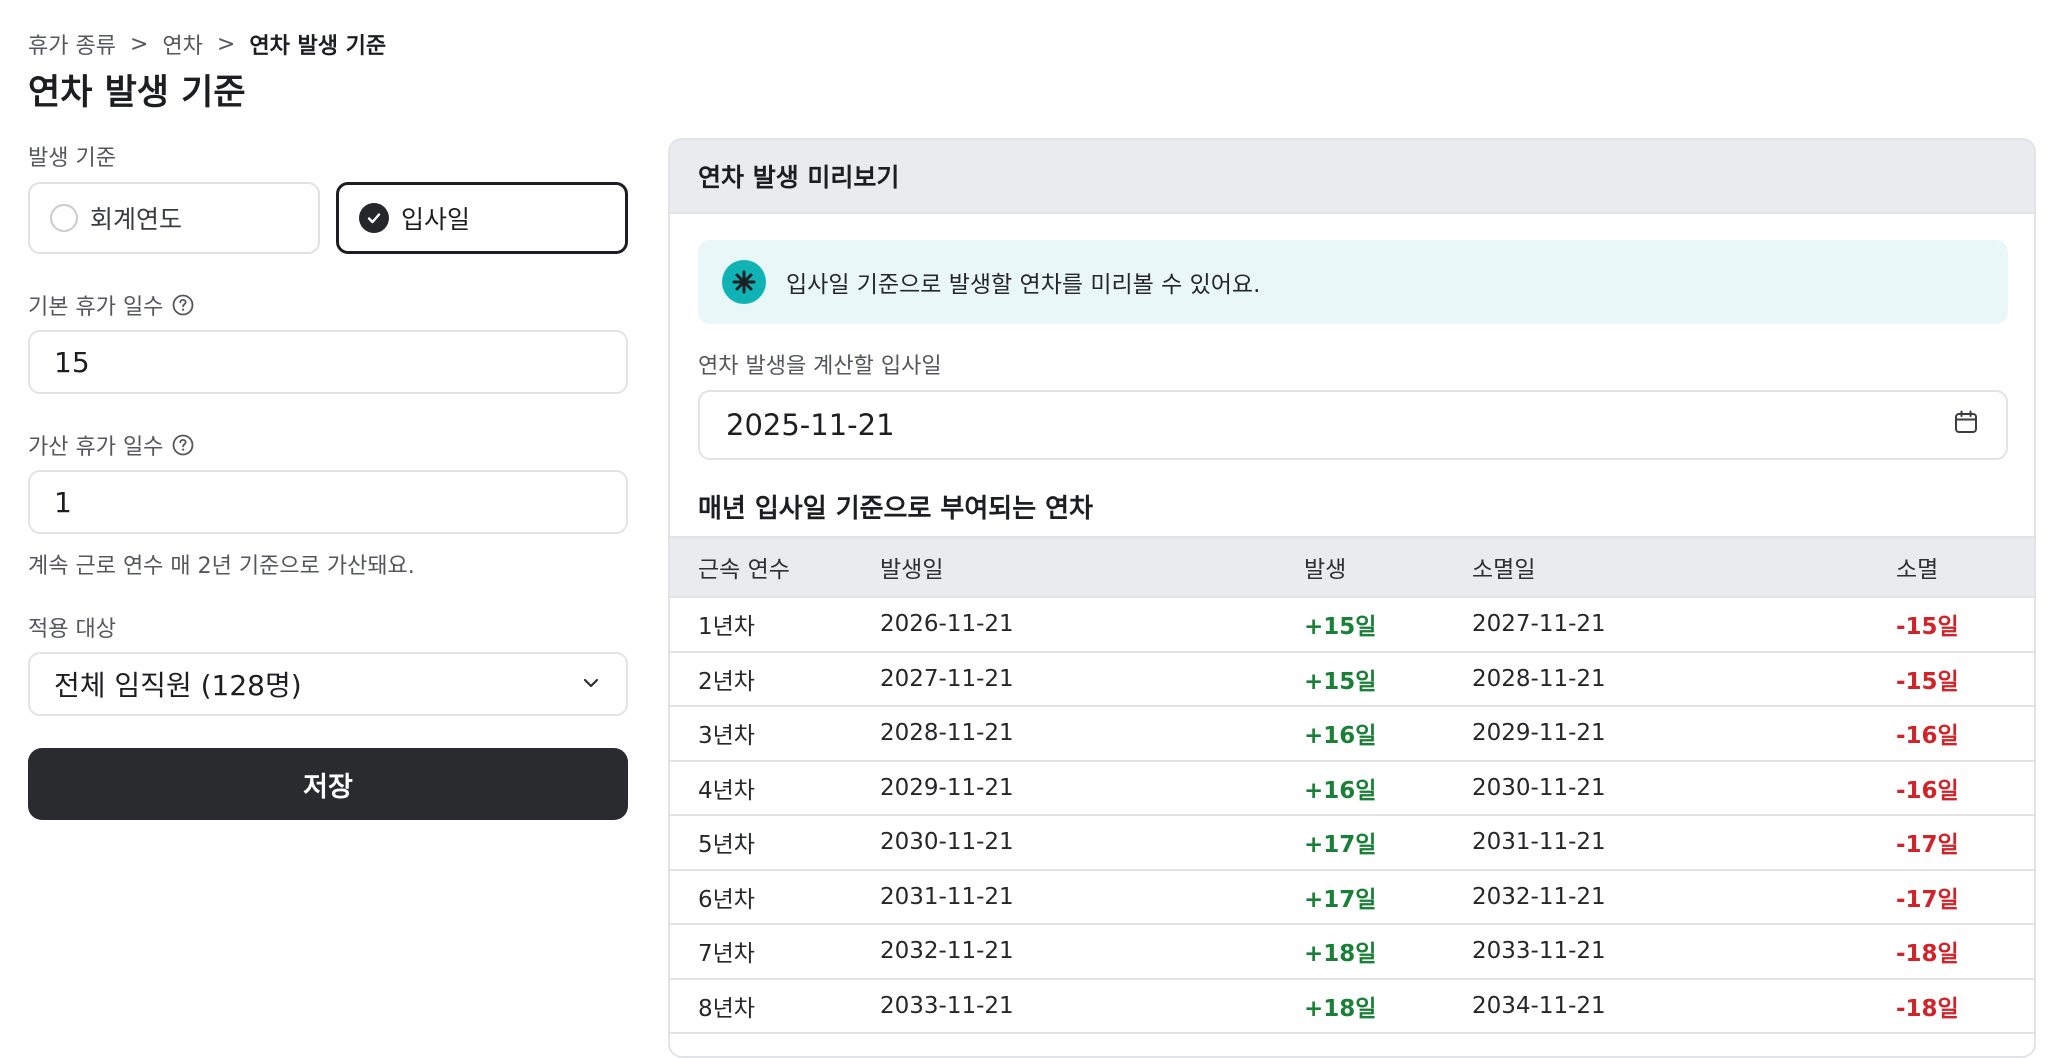  Describe the element at coordinates (947, 951) in the screenshot. I see `cell-grant-date: 2032-11-21` at that location.